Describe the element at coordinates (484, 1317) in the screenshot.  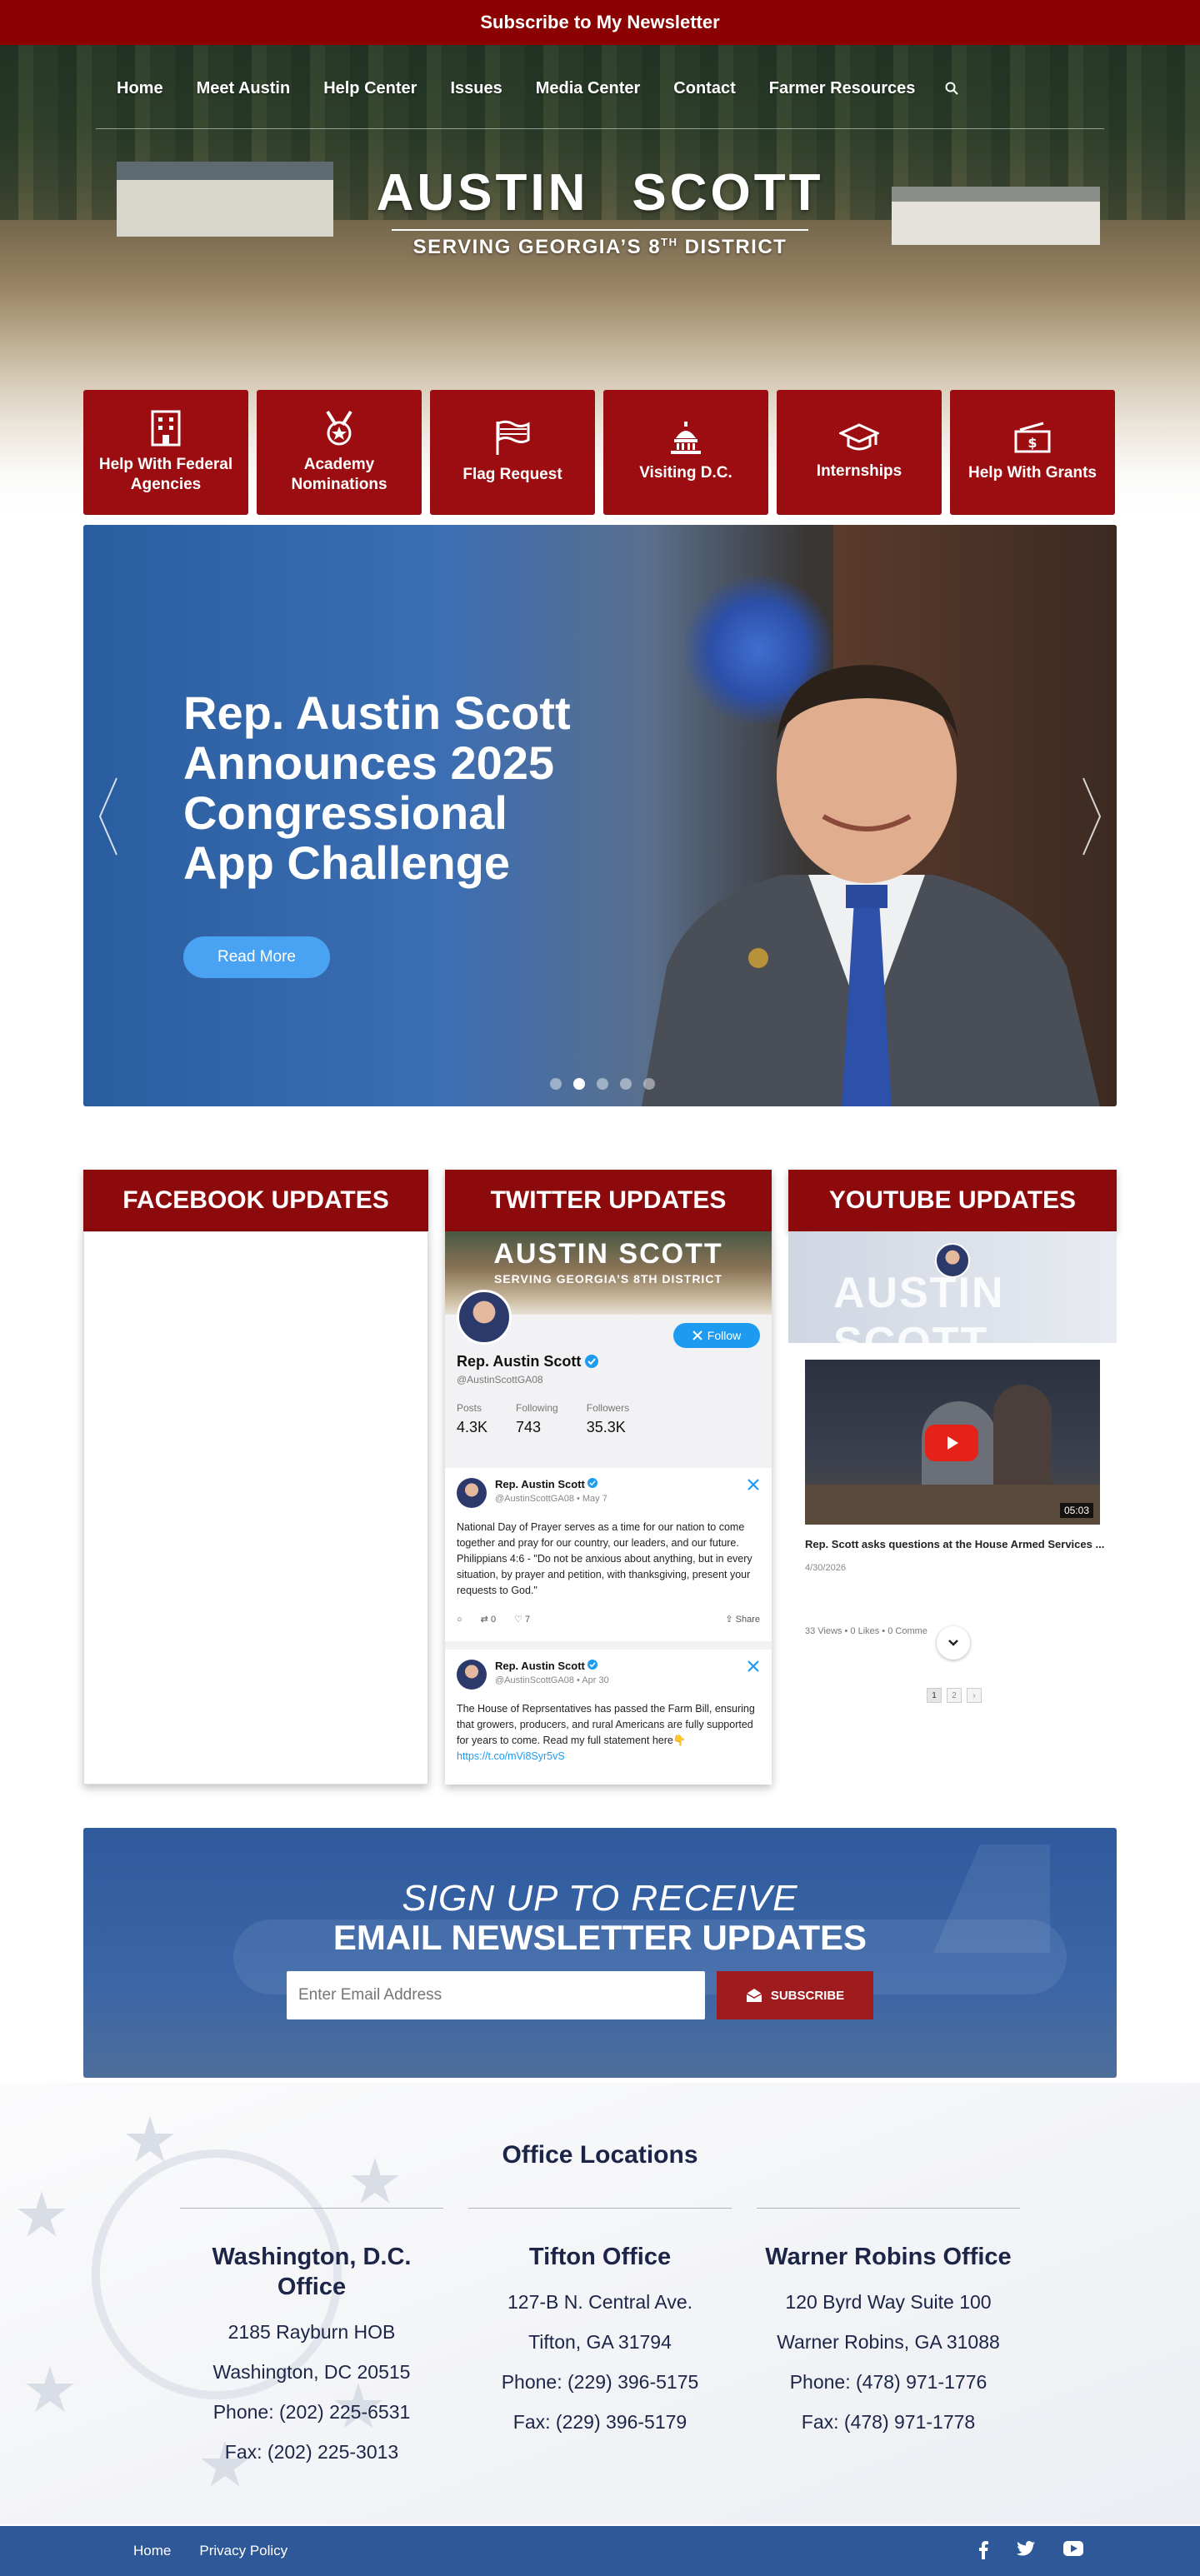
I see `twitter-avatar` at that location.